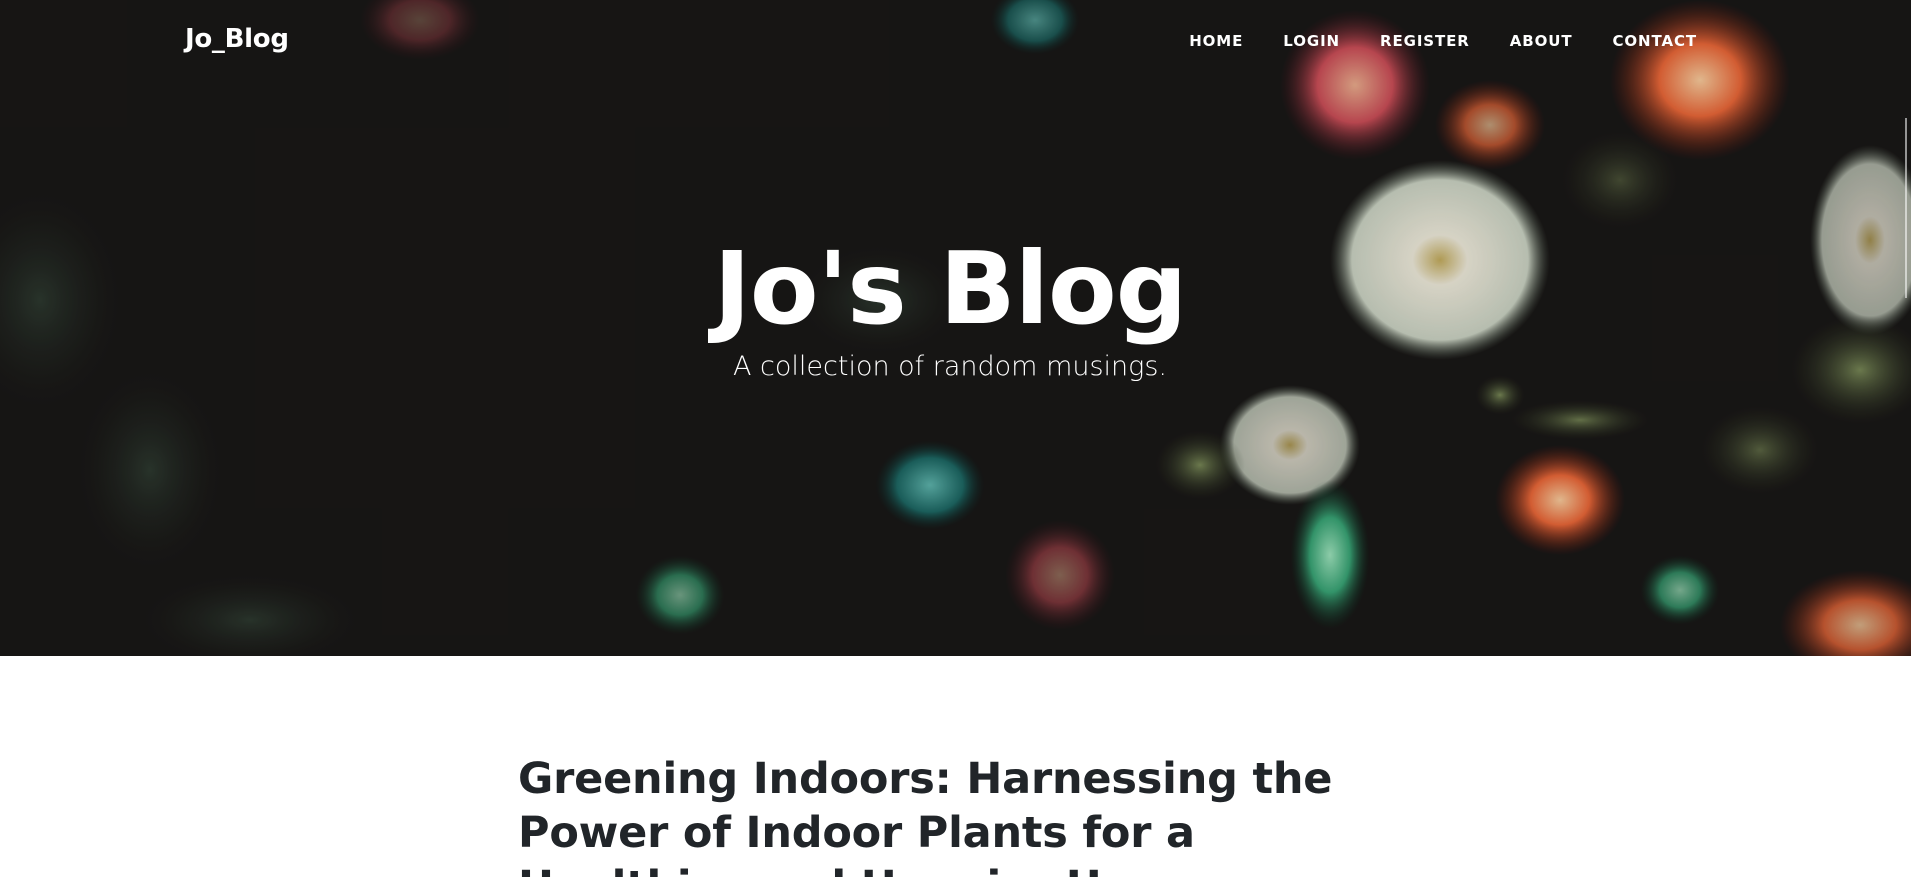  What do you see at coordinates (950, 288) in the screenshot?
I see `site-title: Jo's Blog` at bounding box center [950, 288].